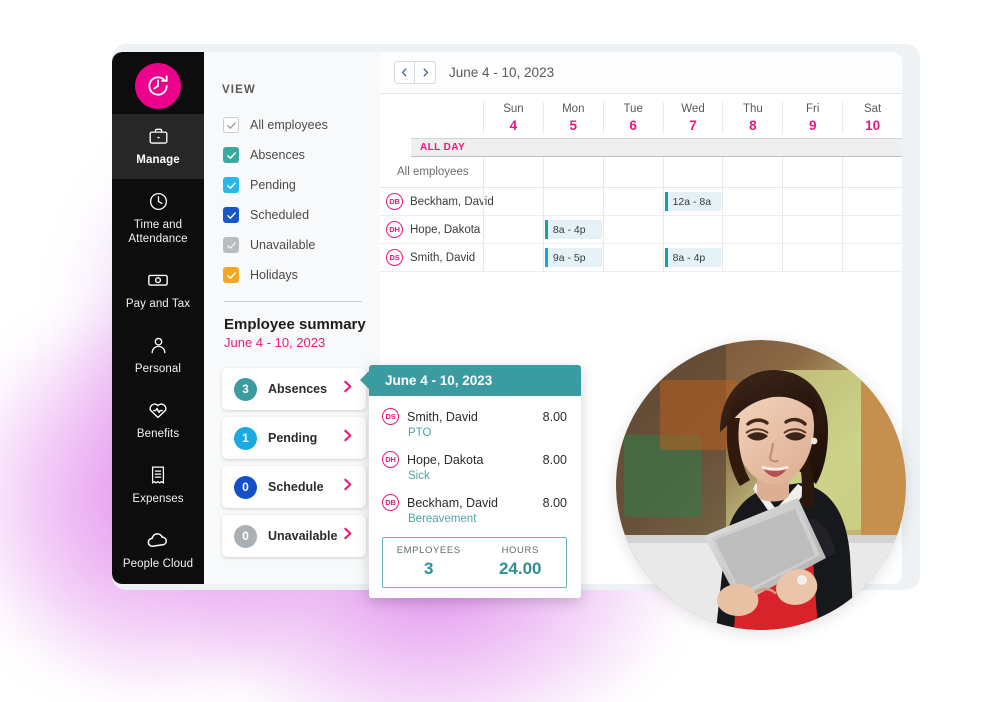 This screenshot has width=983, height=702. I want to click on day-name: Sat, so click(872, 109).